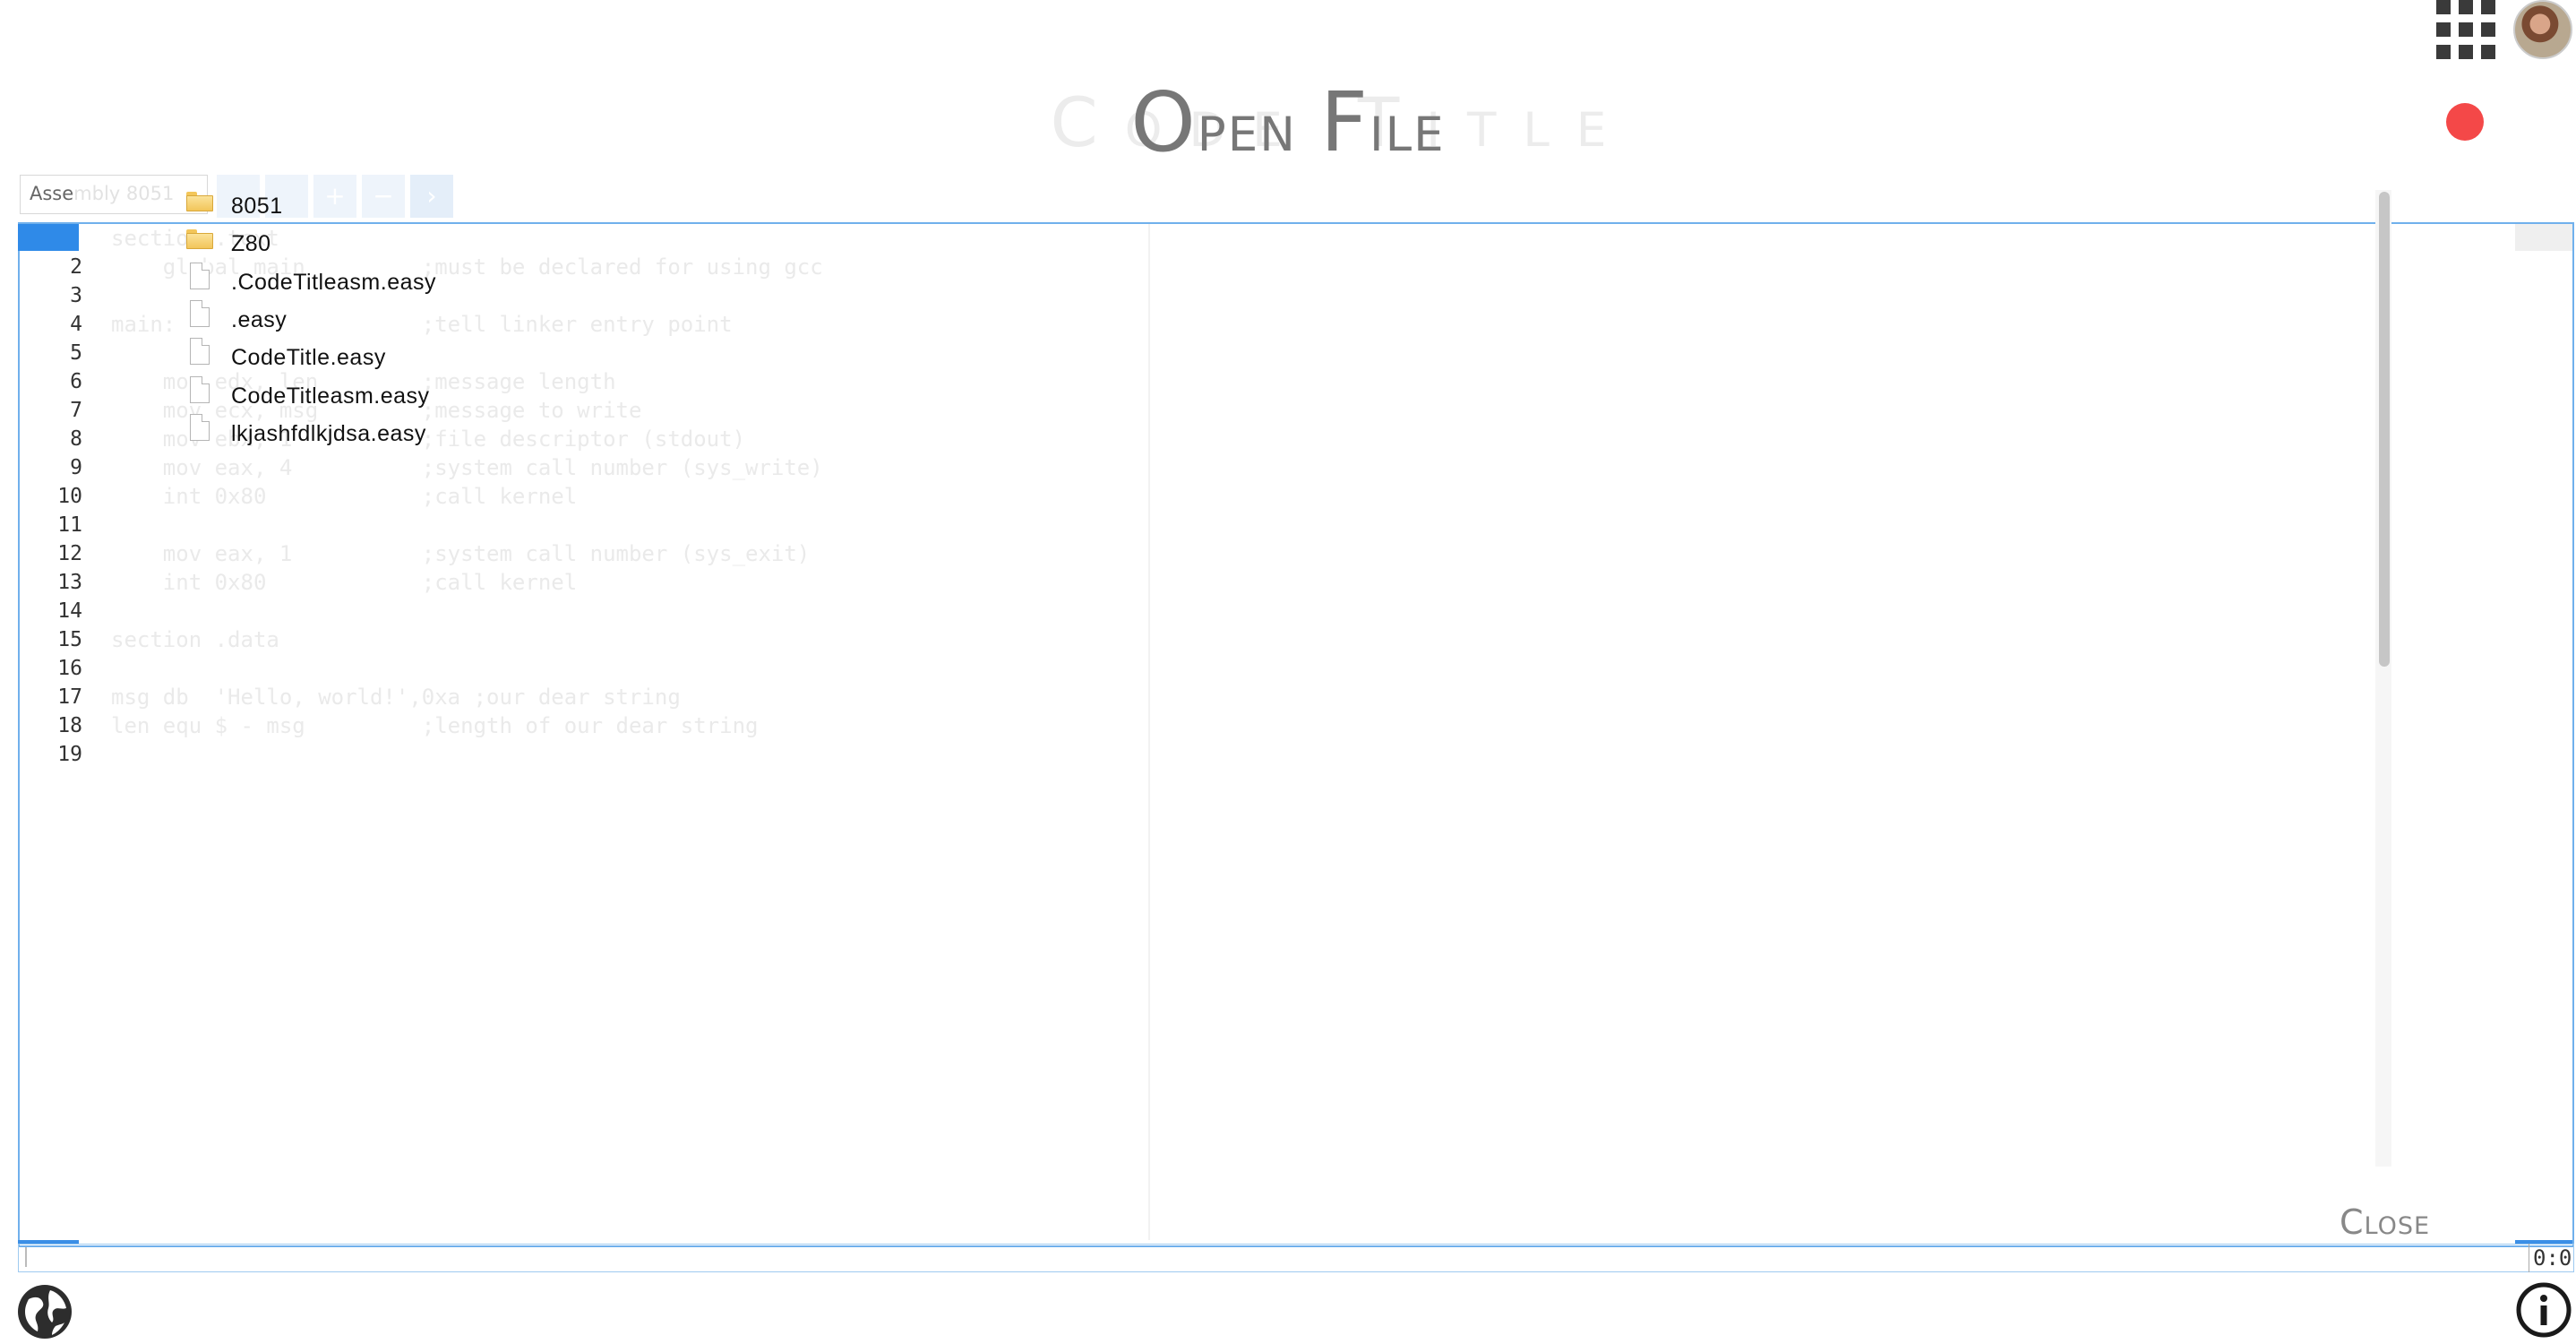 This screenshot has width=2576, height=1344. Describe the element at coordinates (48, 237) in the screenshot. I see `active-line-gutter` at that location.